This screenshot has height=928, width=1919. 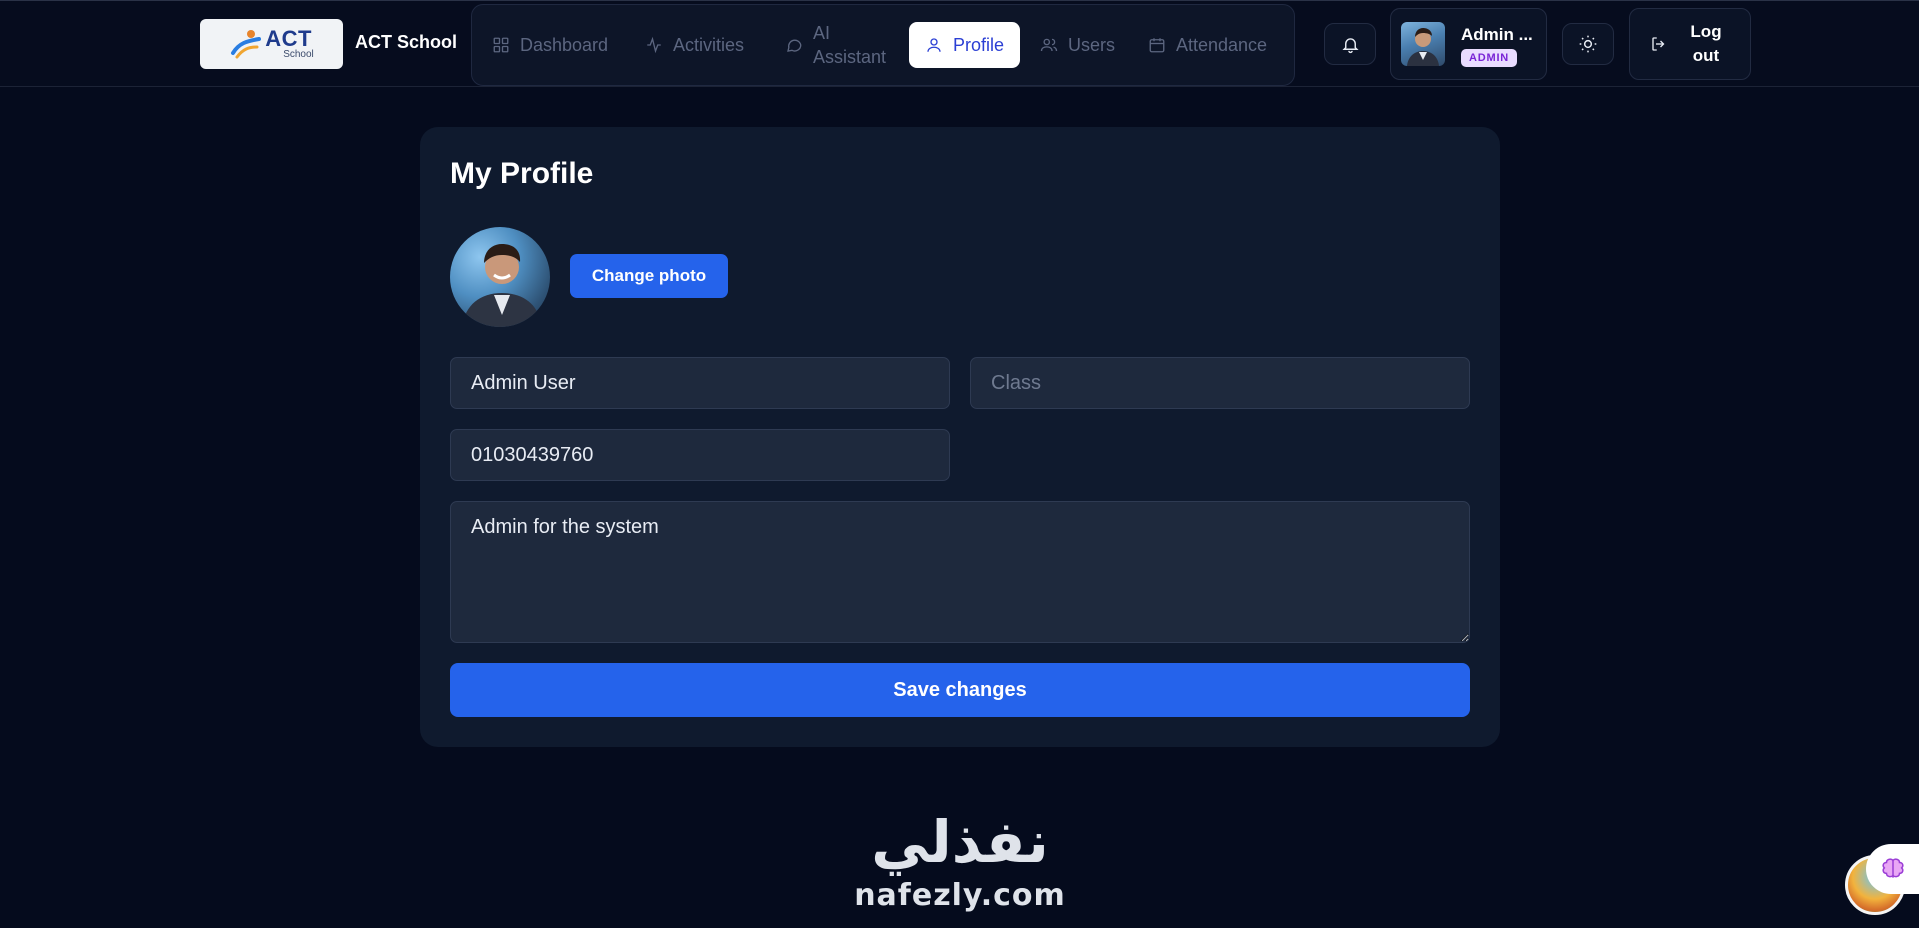 I want to click on nav-item-attendance: Attendance, so click(x=1207, y=45).